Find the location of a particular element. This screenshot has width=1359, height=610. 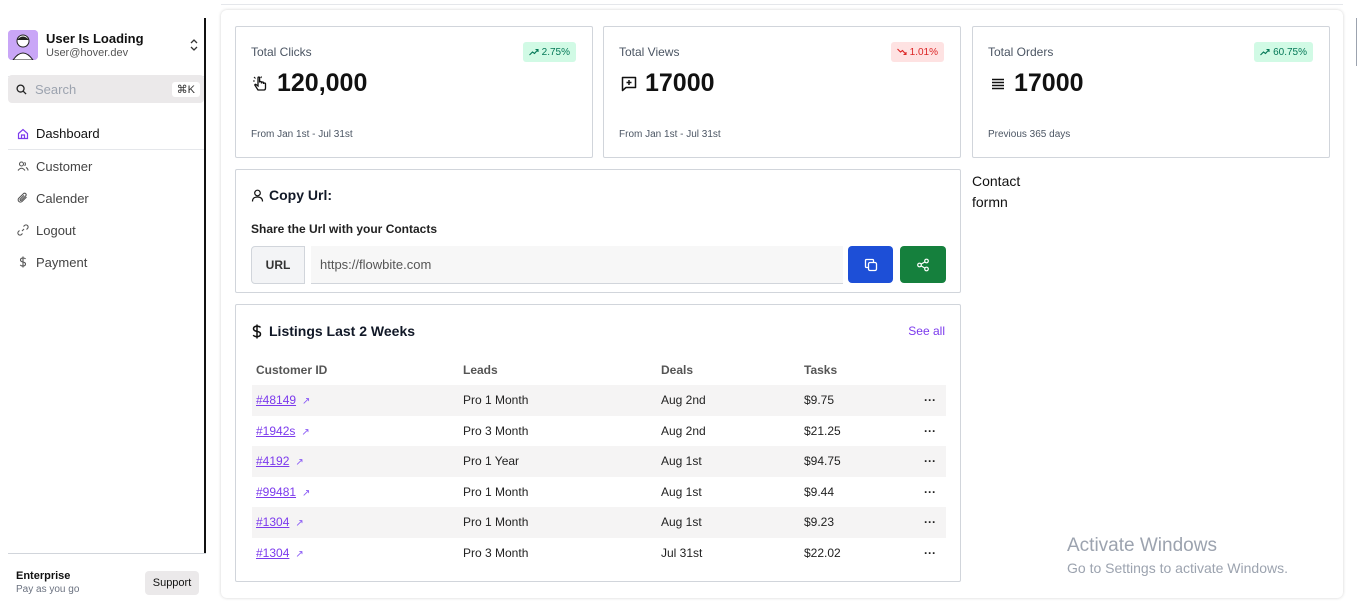

stat-label: Total Views is located at coordinates (649, 52).